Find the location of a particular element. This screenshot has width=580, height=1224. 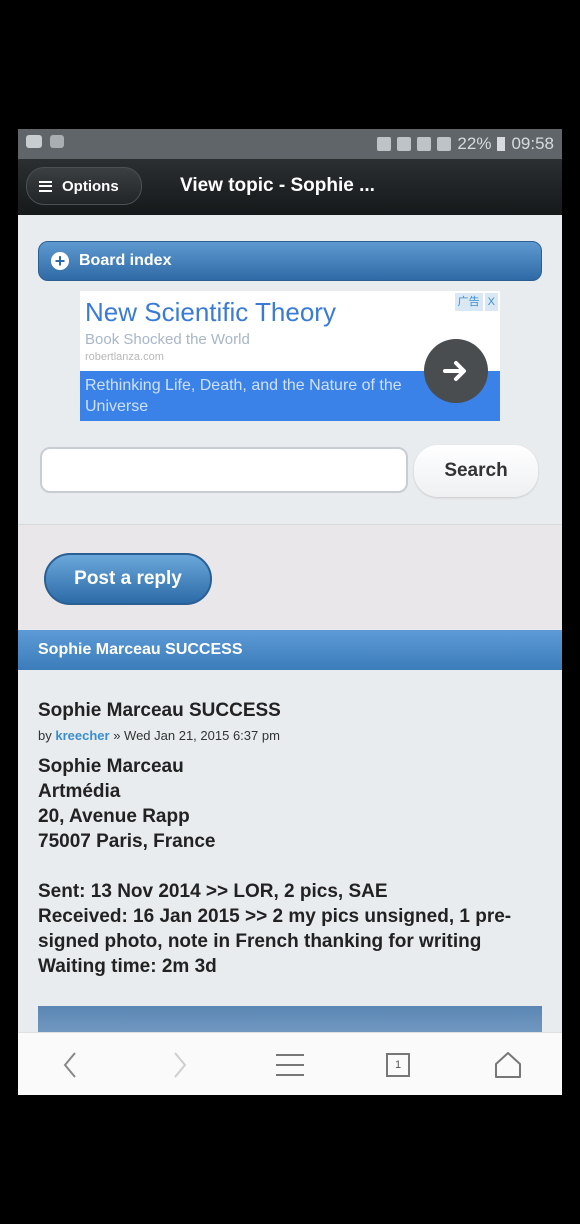

forward-button is located at coordinates (180, 1064).